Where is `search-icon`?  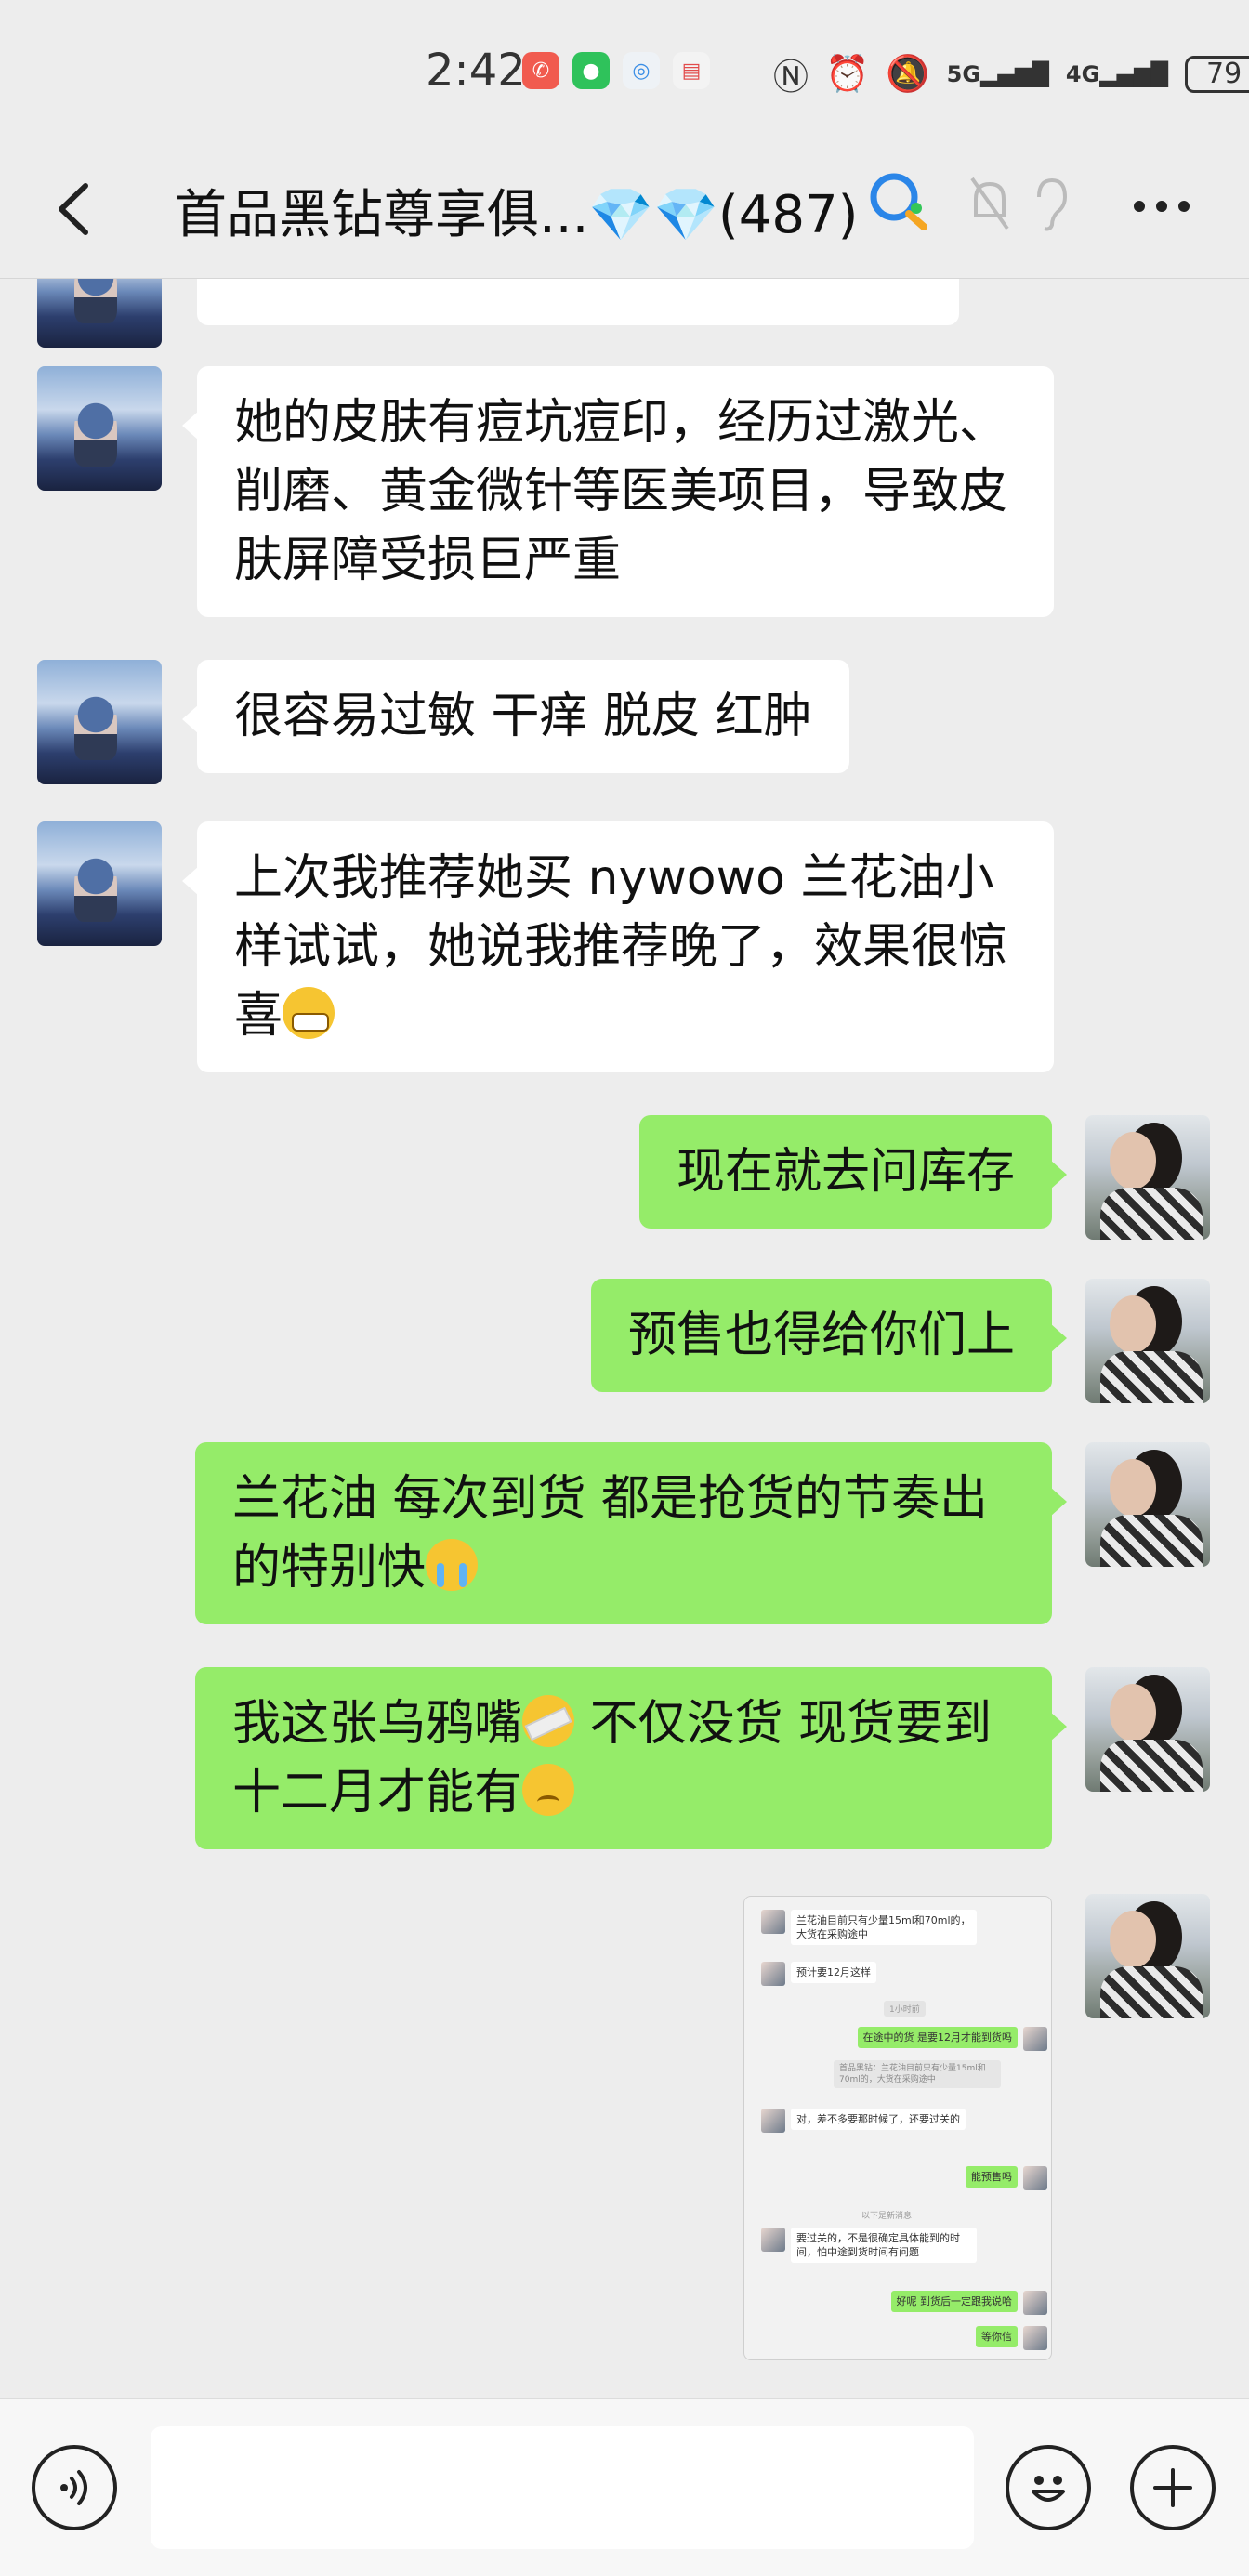 search-icon is located at coordinates (898, 201).